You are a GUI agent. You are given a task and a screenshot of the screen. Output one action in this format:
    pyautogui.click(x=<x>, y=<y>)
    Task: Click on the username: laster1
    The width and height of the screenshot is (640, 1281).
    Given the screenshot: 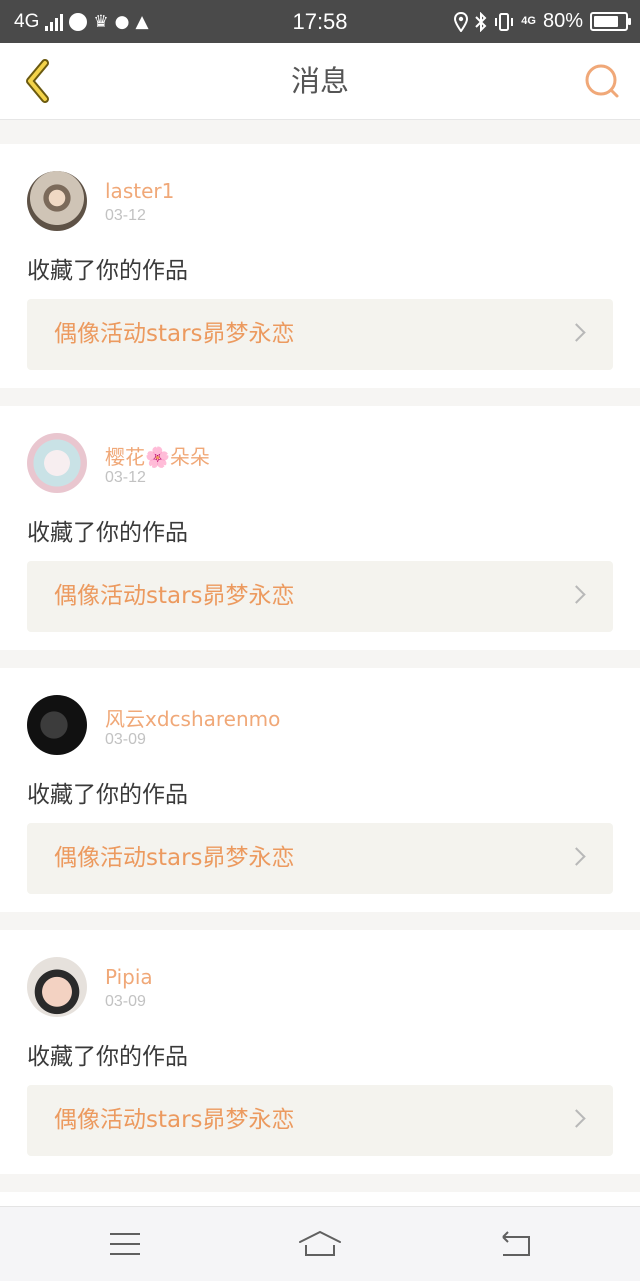 What is the action you would take?
    pyautogui.click(x=139, y=191)
    